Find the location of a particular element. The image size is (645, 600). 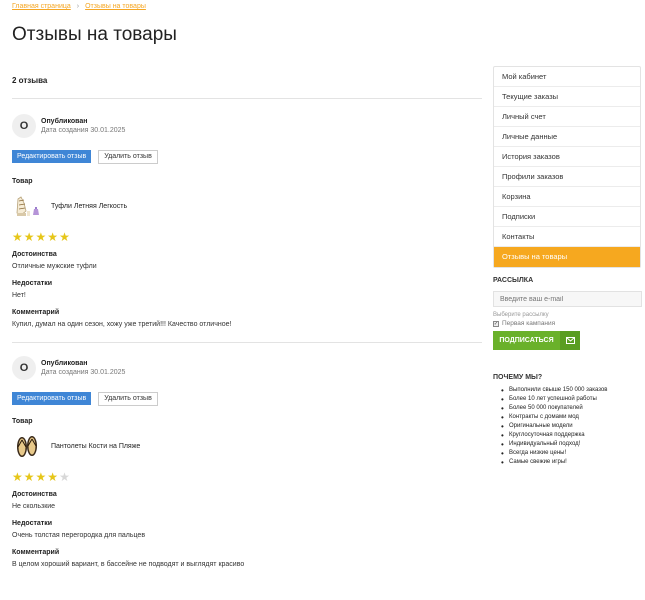

why-us-item: Самые свежие игры! is located at coordinates (571, 462).